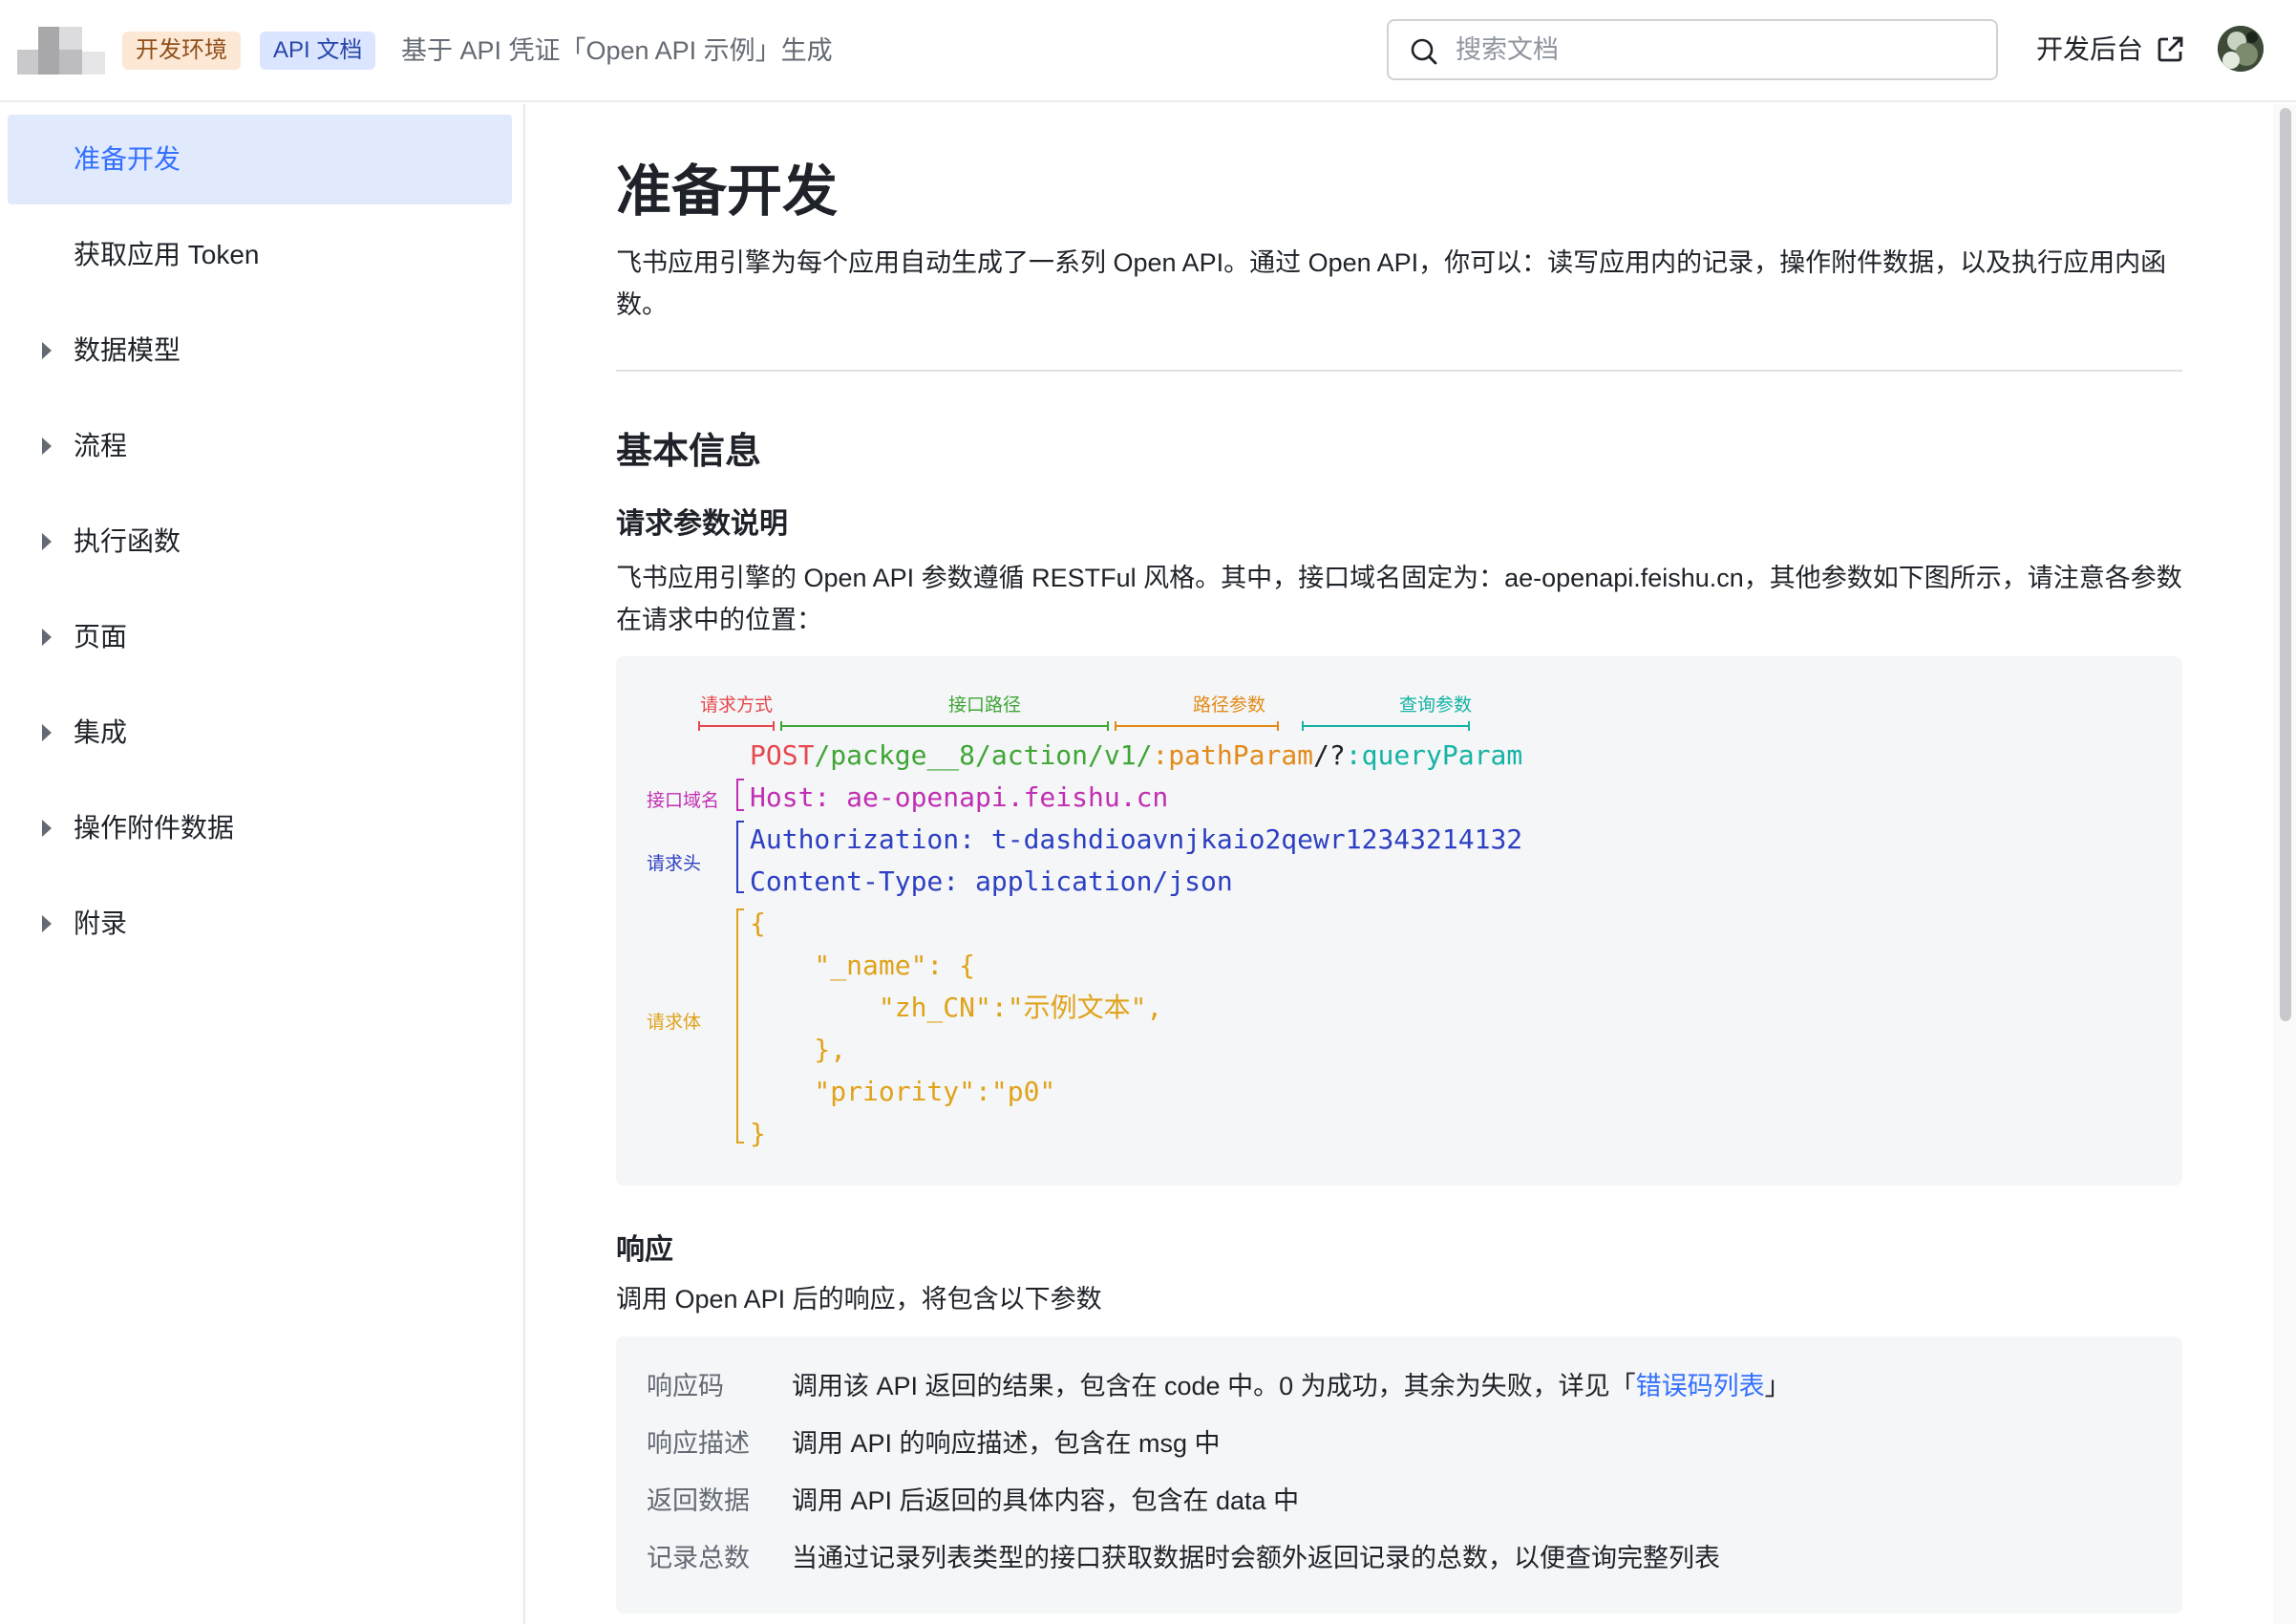 The image size is (2296, 1624). What do you see at coordinates (863, 966) in the screenshot?
I see `body-line: "_name": {` at bounding box center [863, 966].